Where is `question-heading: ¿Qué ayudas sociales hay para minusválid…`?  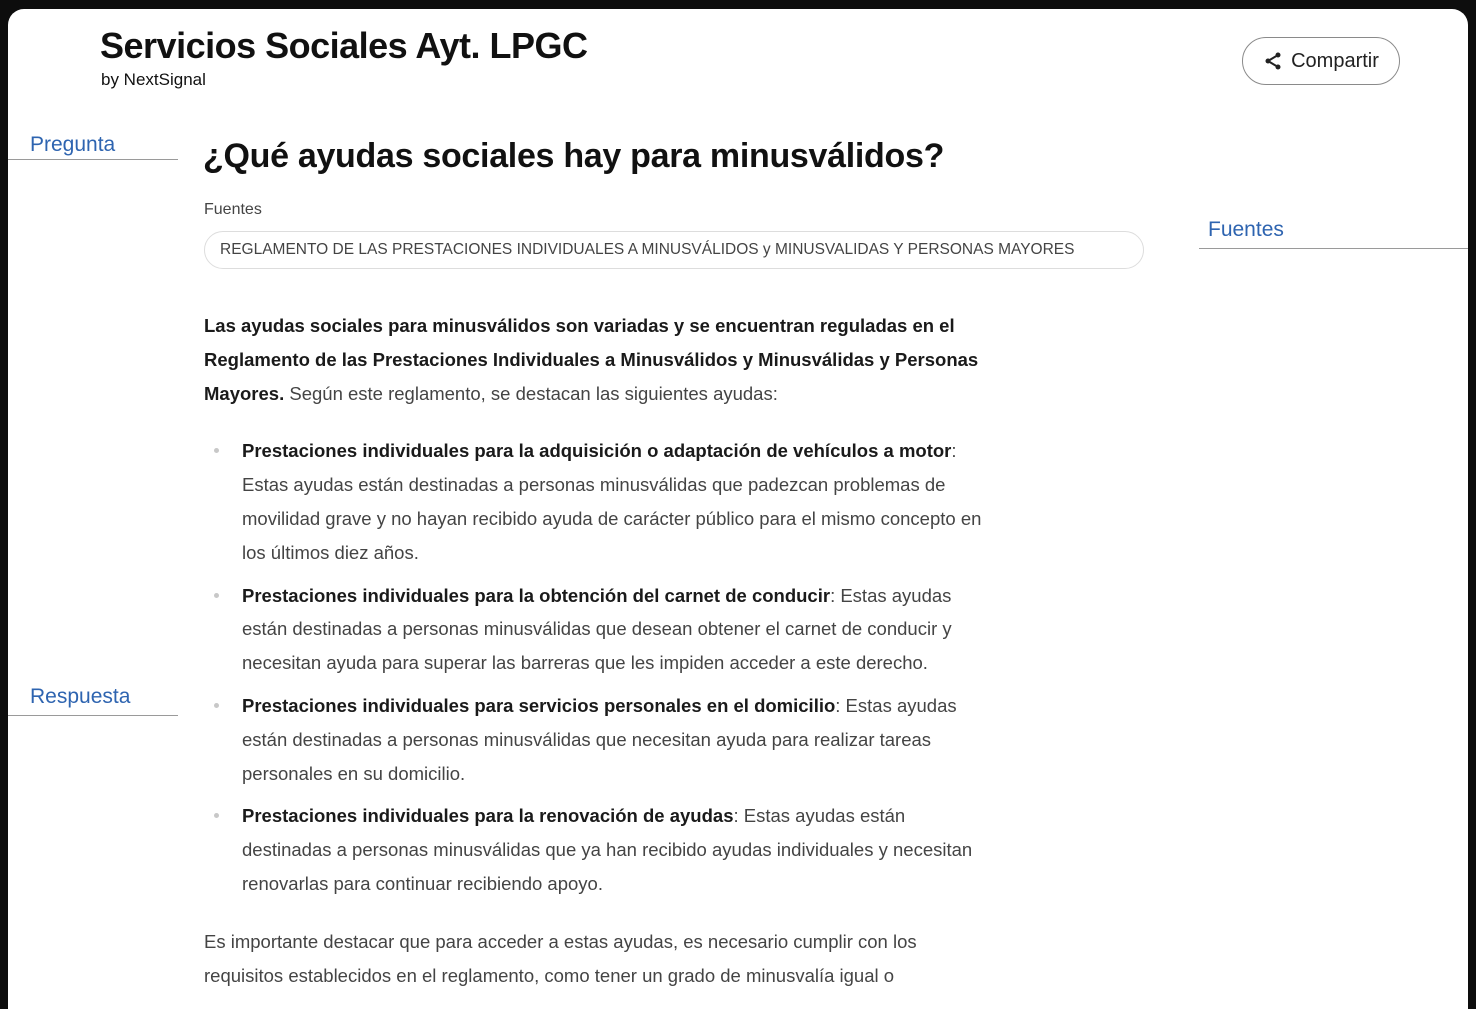 question-heading: ¿Qué ayudas sociales hay para minusválid… is located at coordinates (574, 156).